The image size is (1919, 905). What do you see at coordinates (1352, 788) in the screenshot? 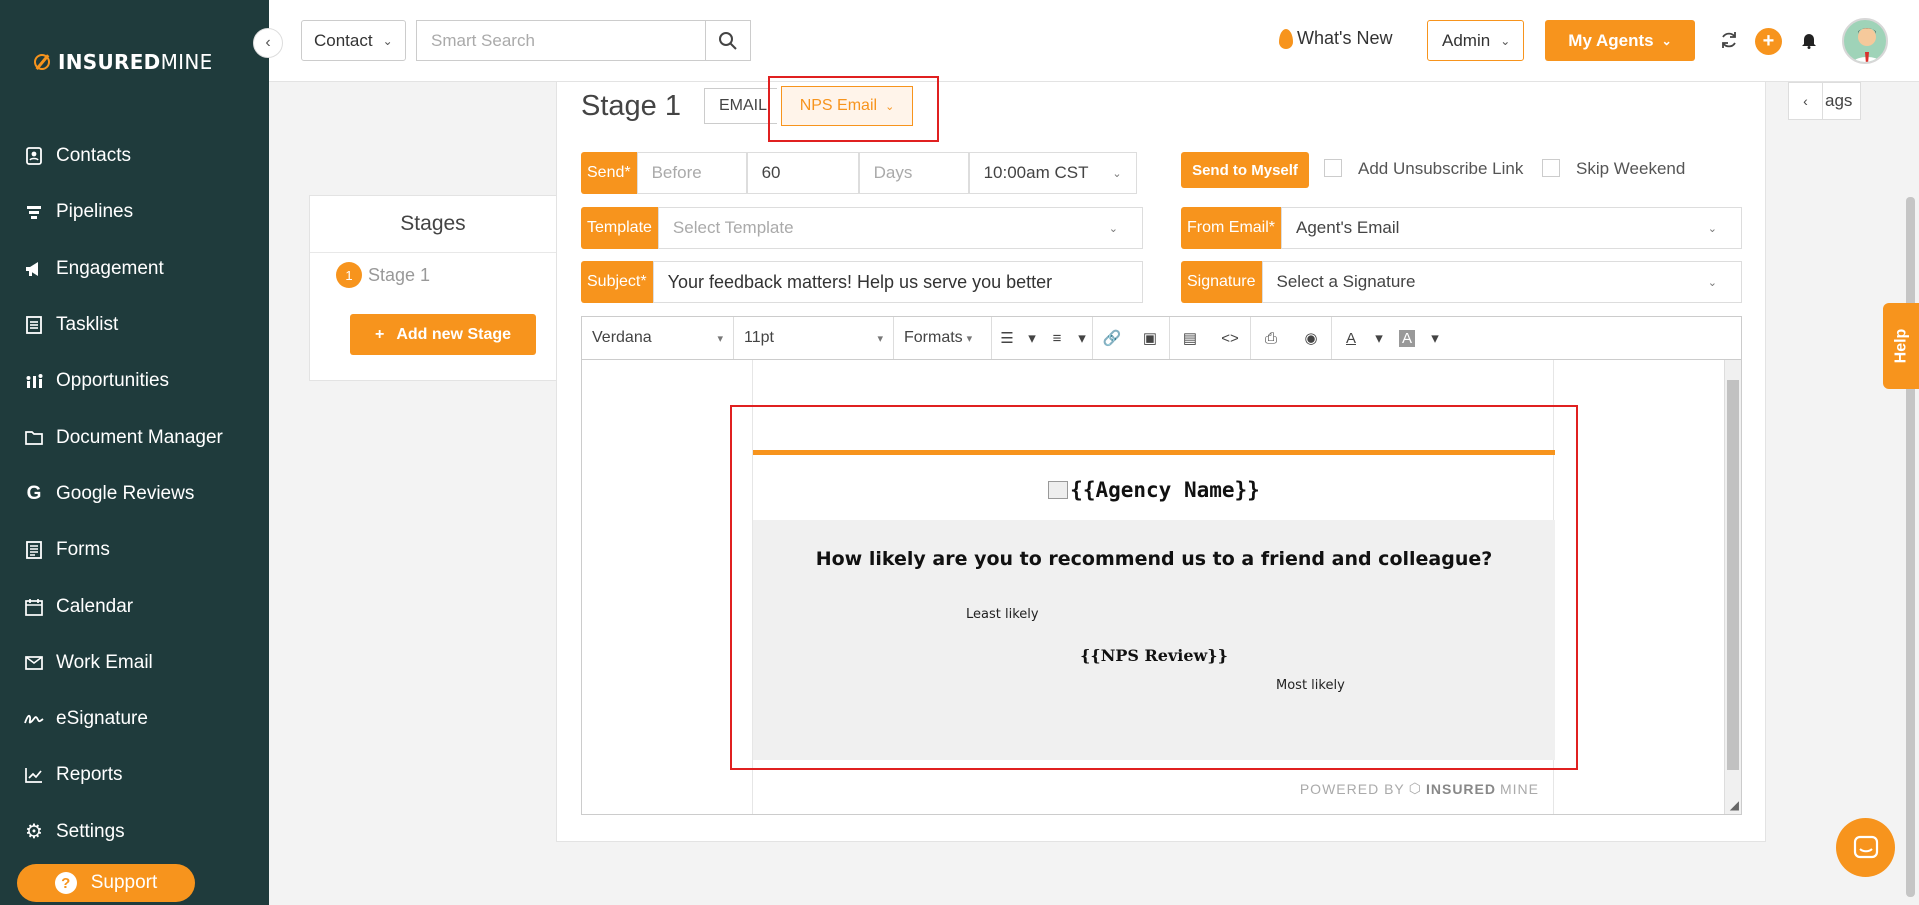
I see `powered-by-text: POWERED BY` at bounding box center [1352, 788].